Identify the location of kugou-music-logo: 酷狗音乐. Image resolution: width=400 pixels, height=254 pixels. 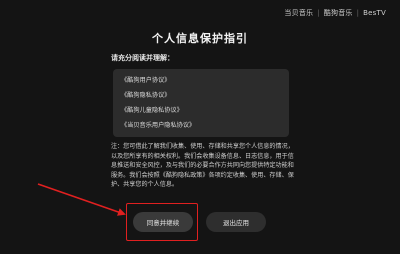
(338, 13).